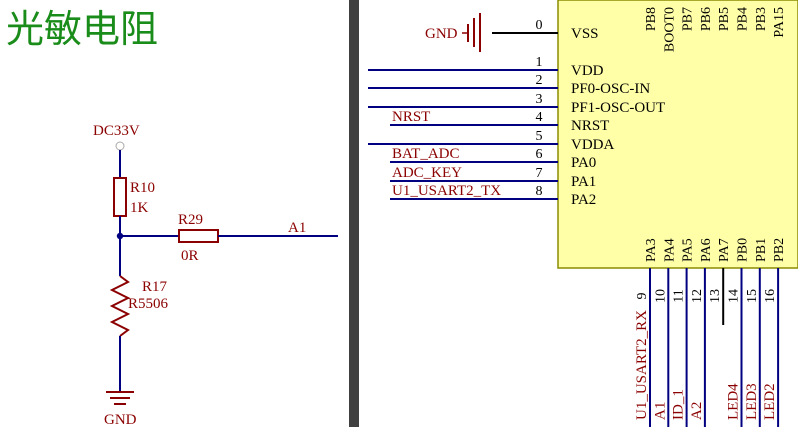 Image resolution: width=798 pixels, height=432 pixels. What do you see at coordinates (743, 19) in the screenshot?
I see `top-pin-name: PB4` at bounding box center [743, 19].